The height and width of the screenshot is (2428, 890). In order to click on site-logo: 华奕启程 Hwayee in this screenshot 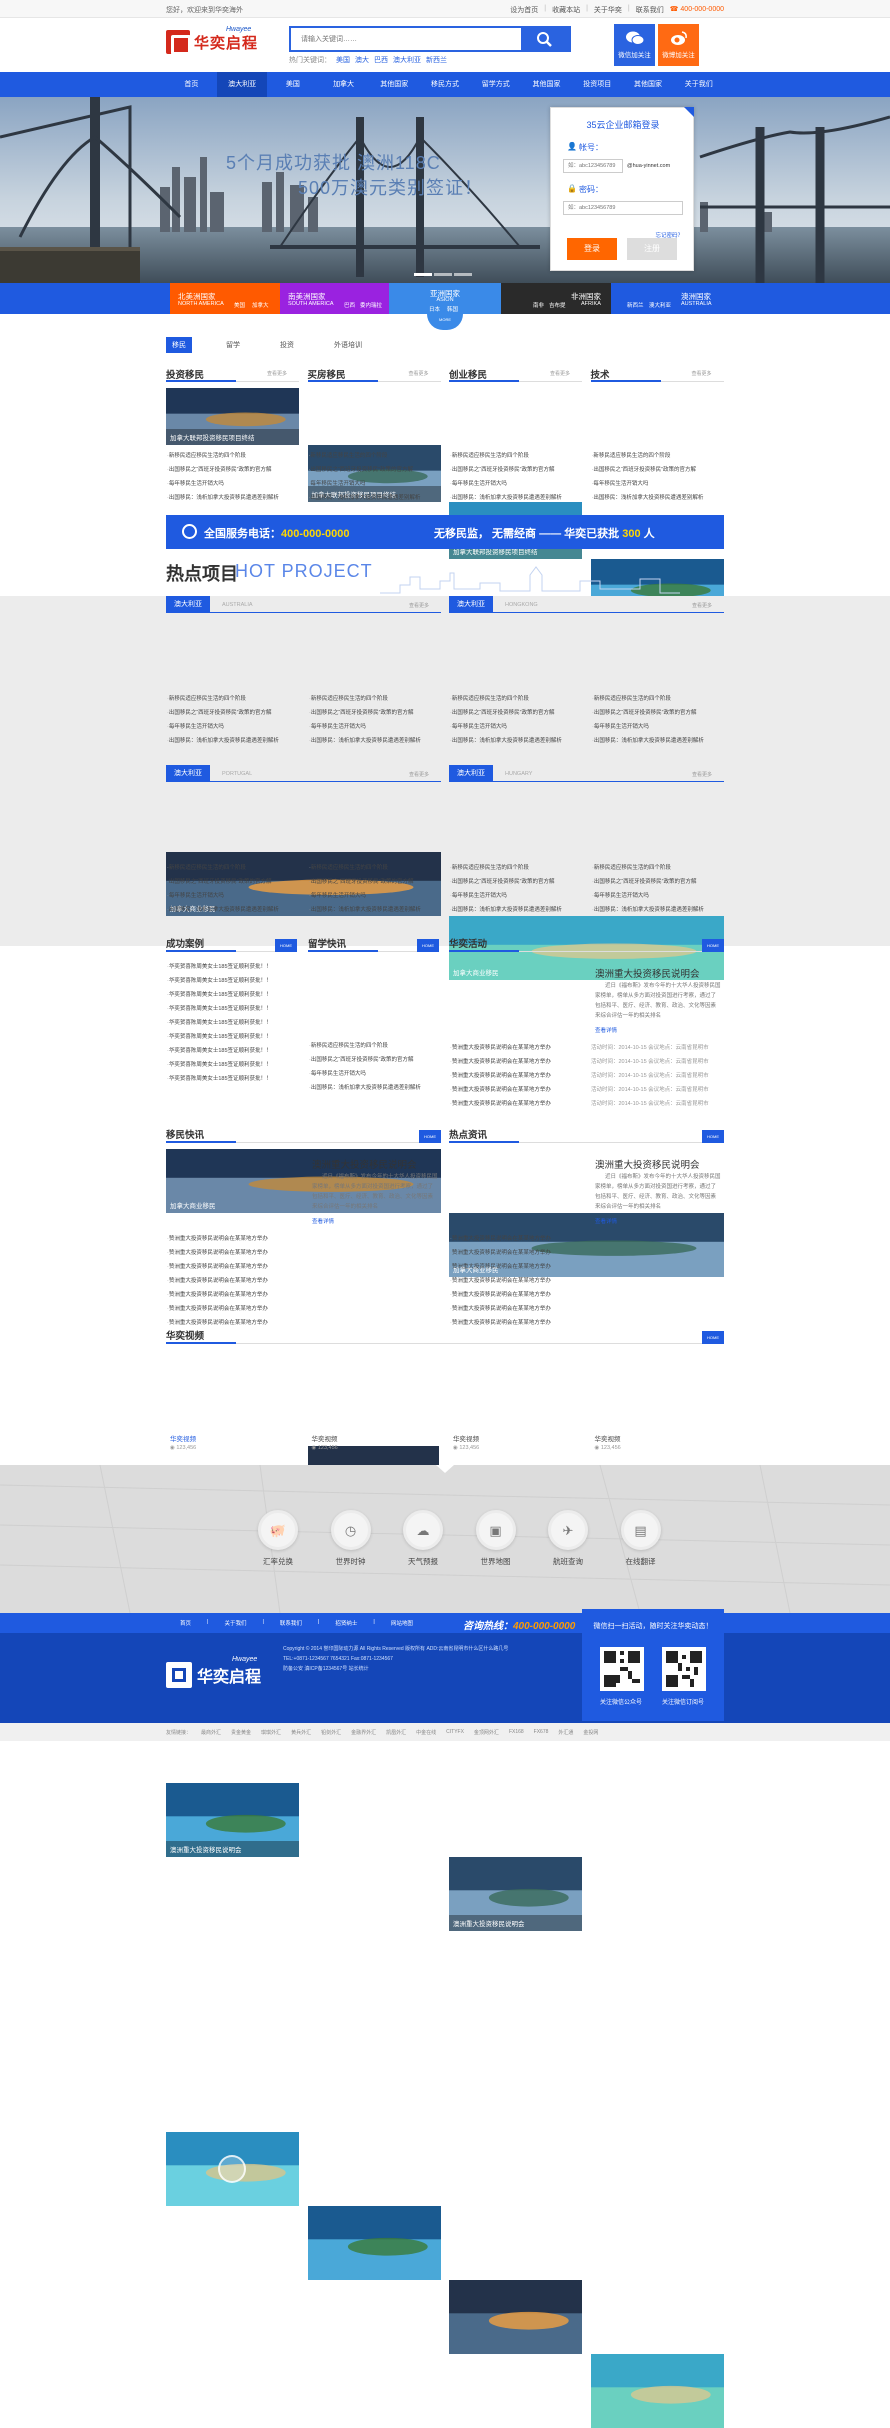, I will do `click(212, 40)`.